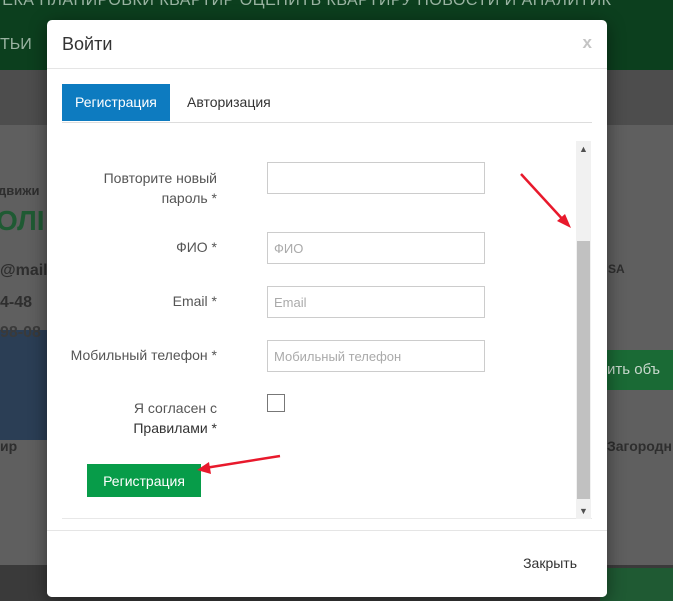  What do you see at coordinates (212, 428) in the screenshot?
I see `agree-required-mark: *` at bounding box center [212, 428].